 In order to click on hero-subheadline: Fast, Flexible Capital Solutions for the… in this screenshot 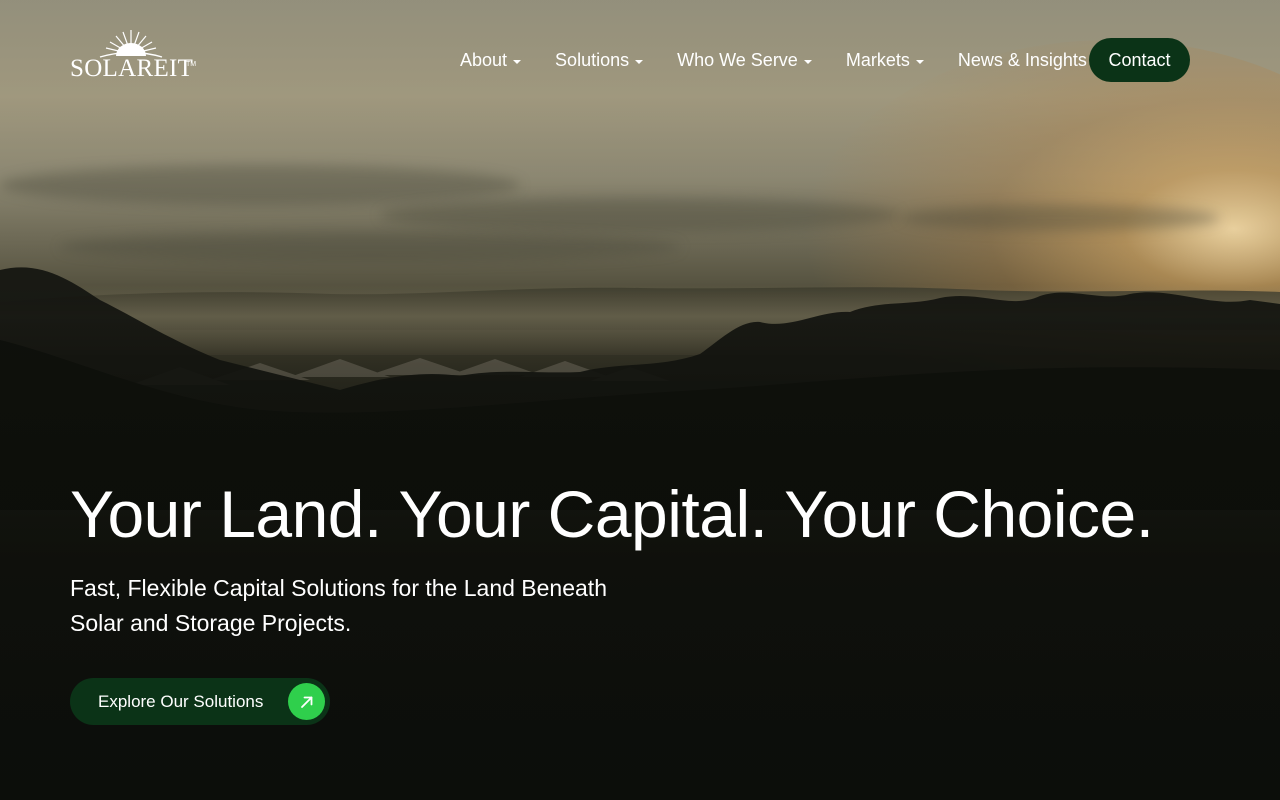, I will do `click(338, 605)`.